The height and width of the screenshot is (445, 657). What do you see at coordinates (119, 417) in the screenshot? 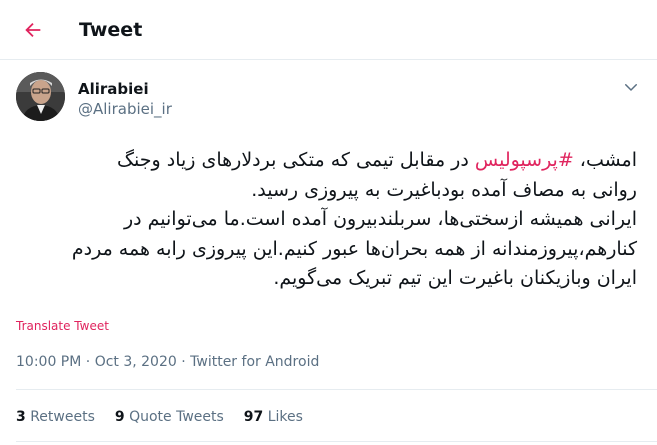
I see `quote-tweets-count: 9` at bounding box center [119, 417].